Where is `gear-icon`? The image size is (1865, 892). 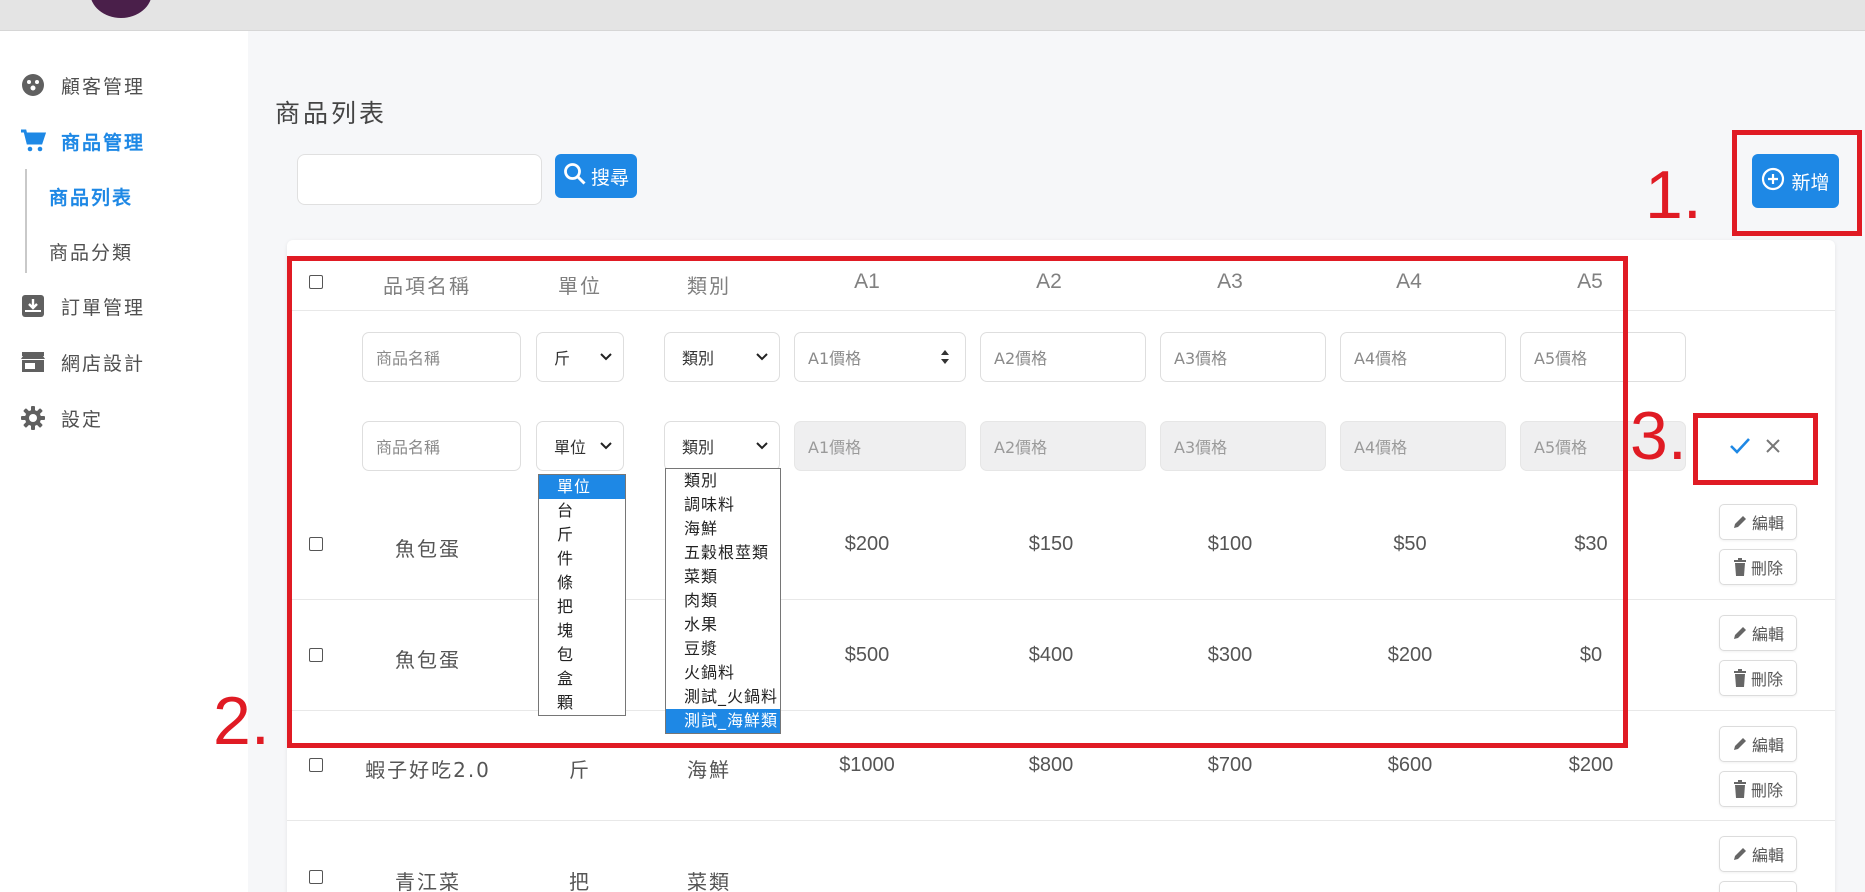 gear-icon is located at coordinates (33, 418).